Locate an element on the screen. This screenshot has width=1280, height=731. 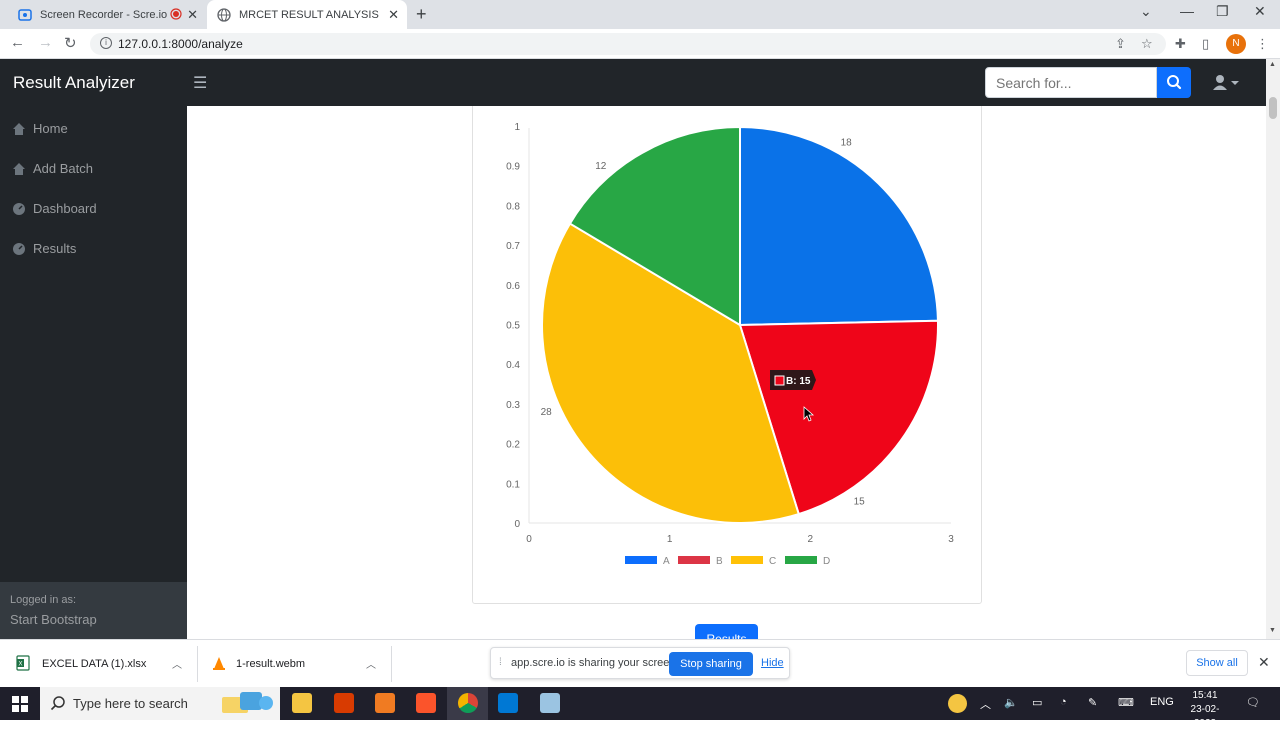
scroll-thumb is located at coordinates (1273, 108).